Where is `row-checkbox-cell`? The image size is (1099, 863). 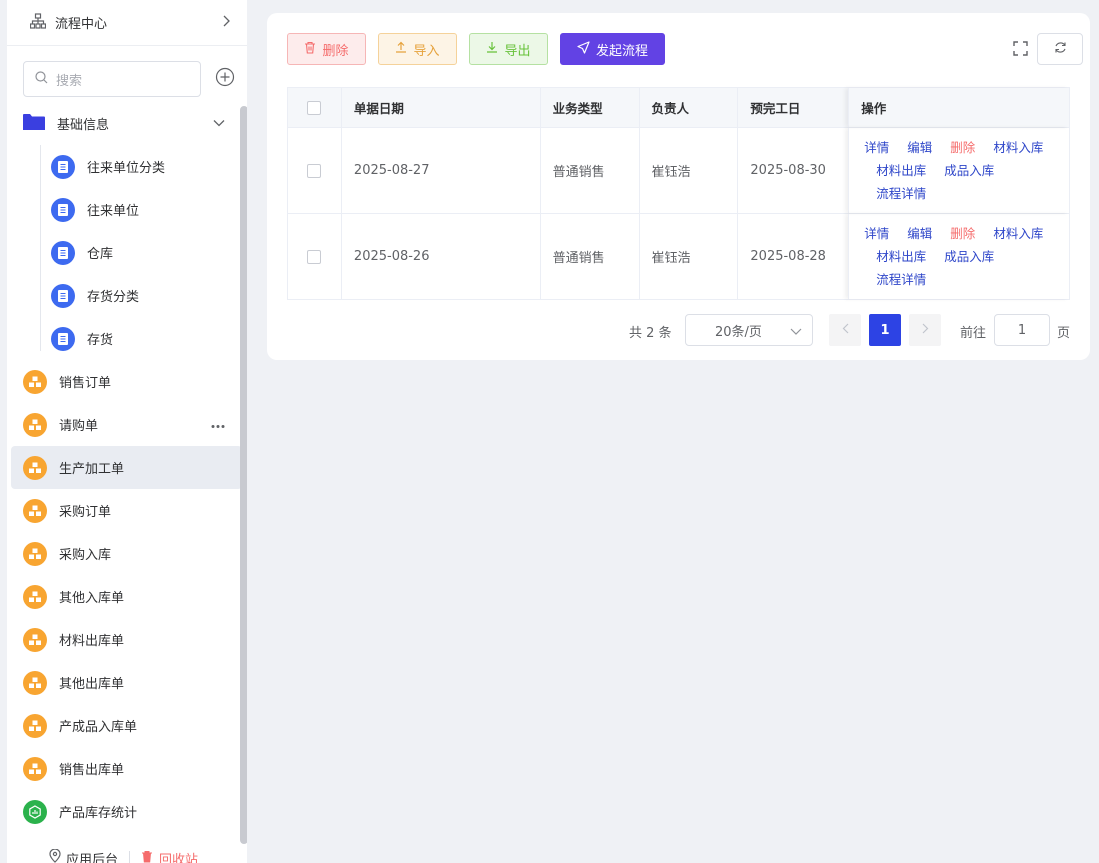 row-checkbox-cell is located at coordinates (315, 170).